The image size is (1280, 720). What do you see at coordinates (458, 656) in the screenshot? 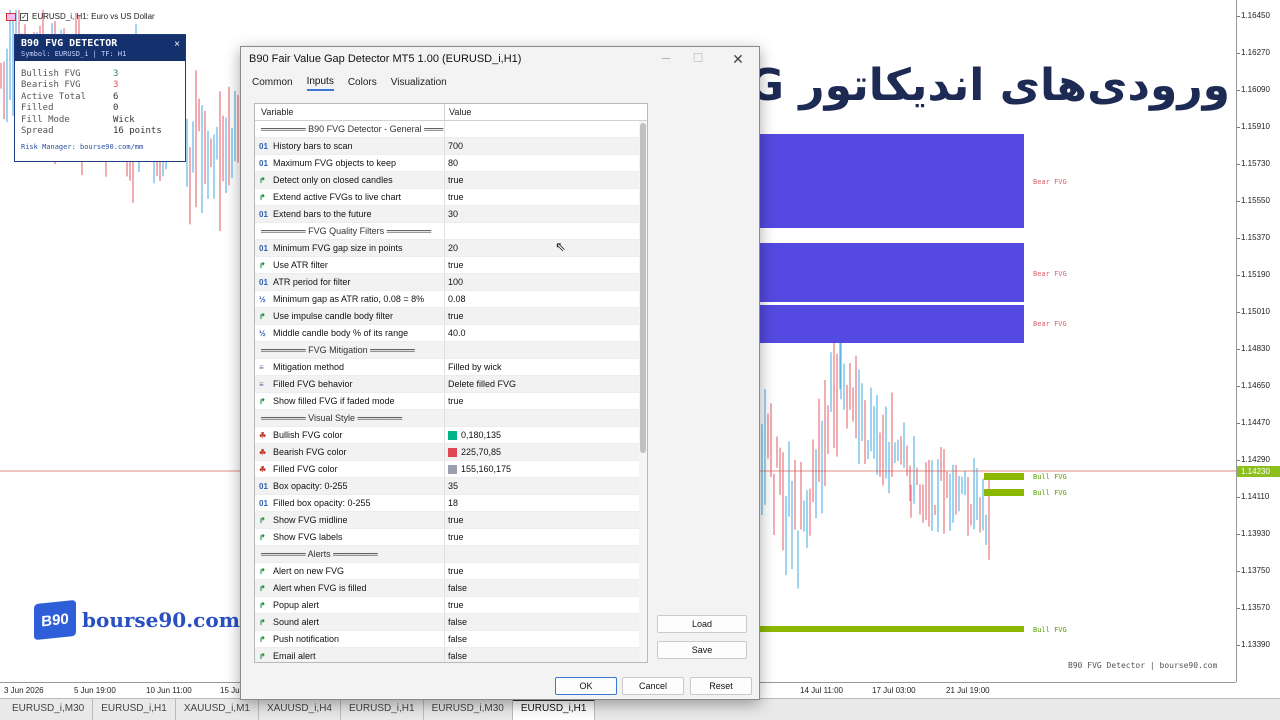
I see `value-text: false` at bounding box center [458, 656].